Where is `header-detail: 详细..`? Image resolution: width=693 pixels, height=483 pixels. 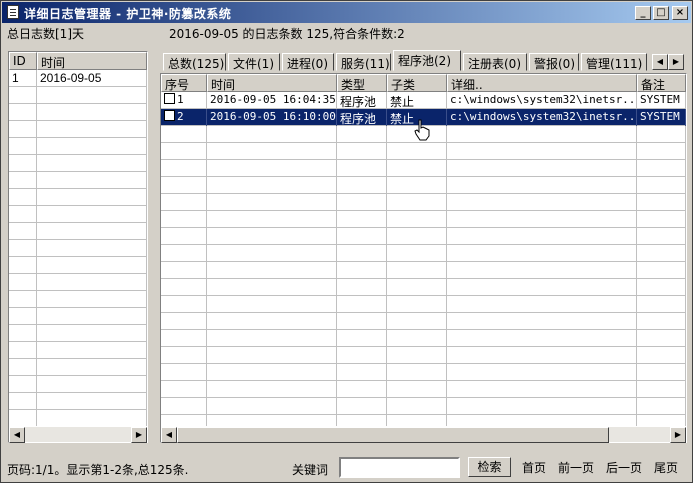 header-detail: 详细.. is located at coordinates (542, 83).